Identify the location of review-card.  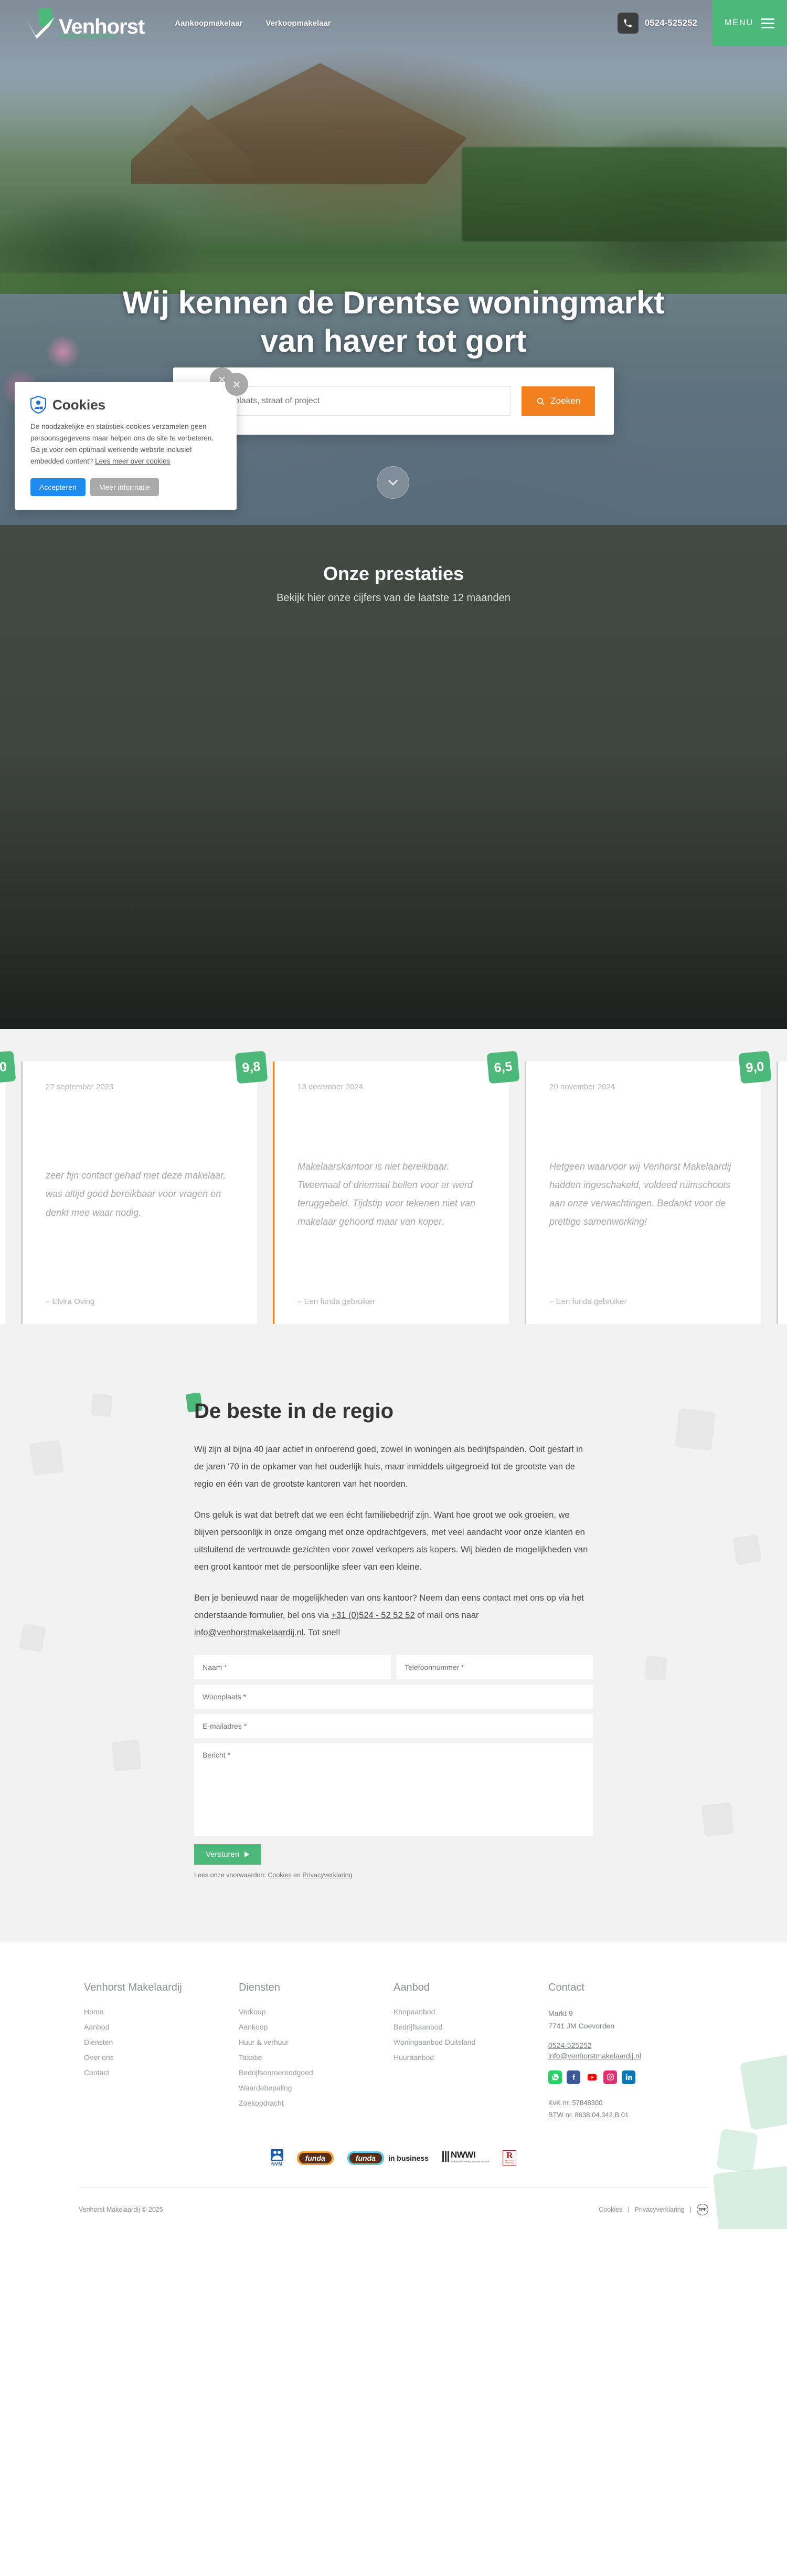
(782, 1192).